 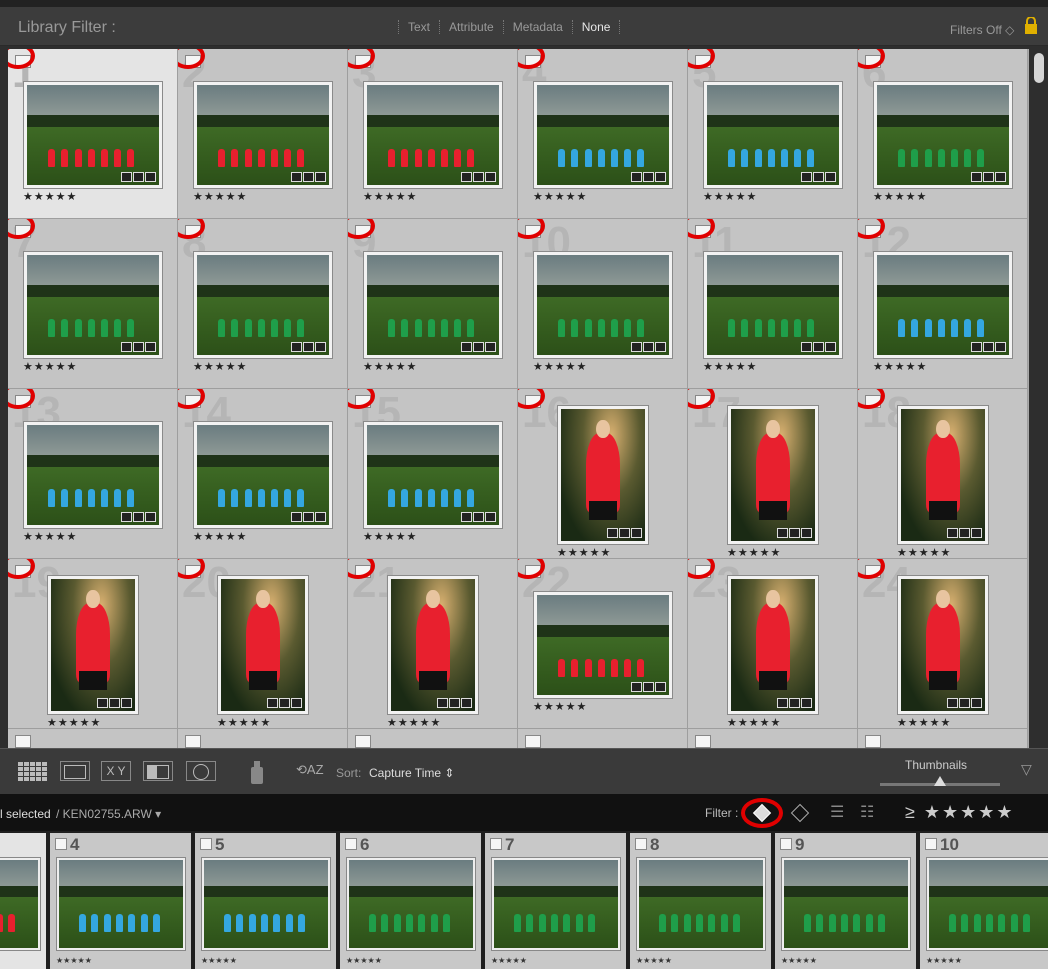 I want to click on grid-cell: 6 ★★★★★, so click(x=943, y=134).